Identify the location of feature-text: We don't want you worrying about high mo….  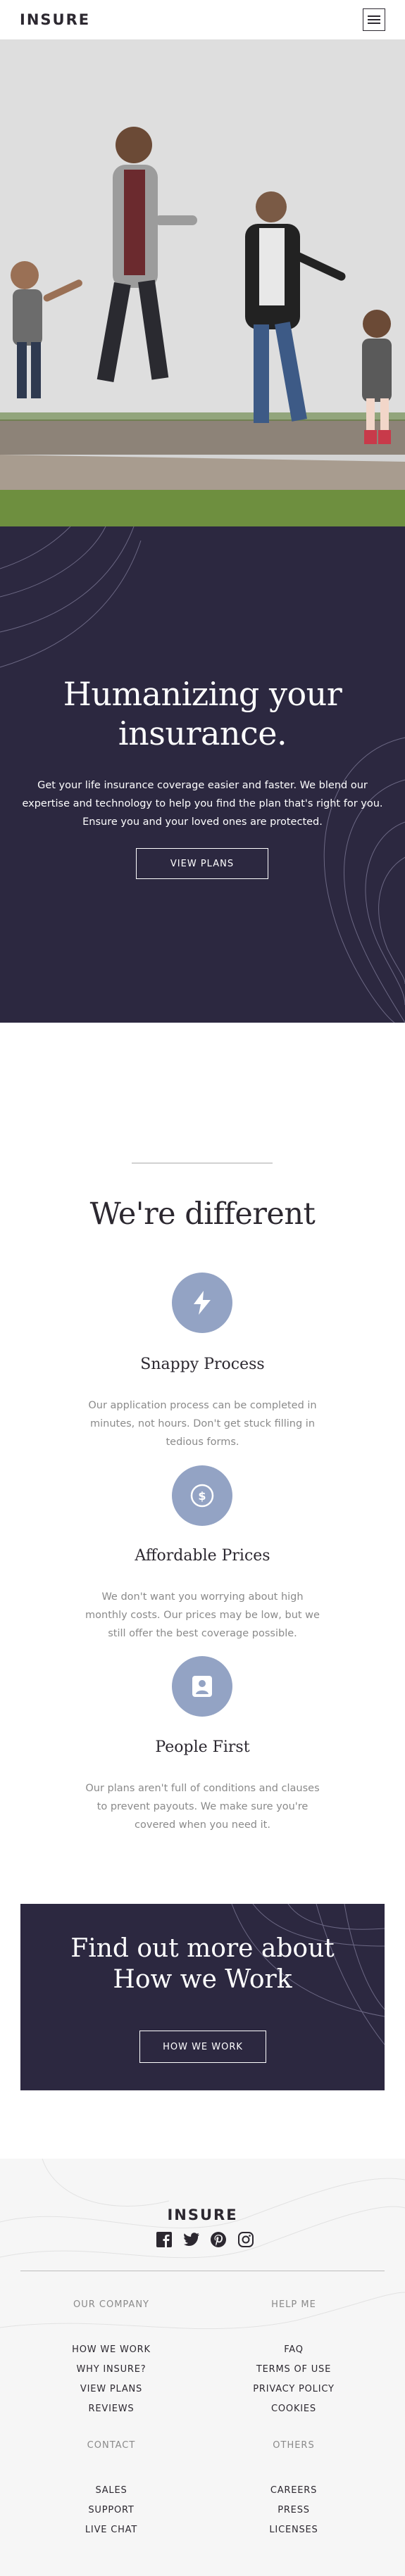
(202, 1615).